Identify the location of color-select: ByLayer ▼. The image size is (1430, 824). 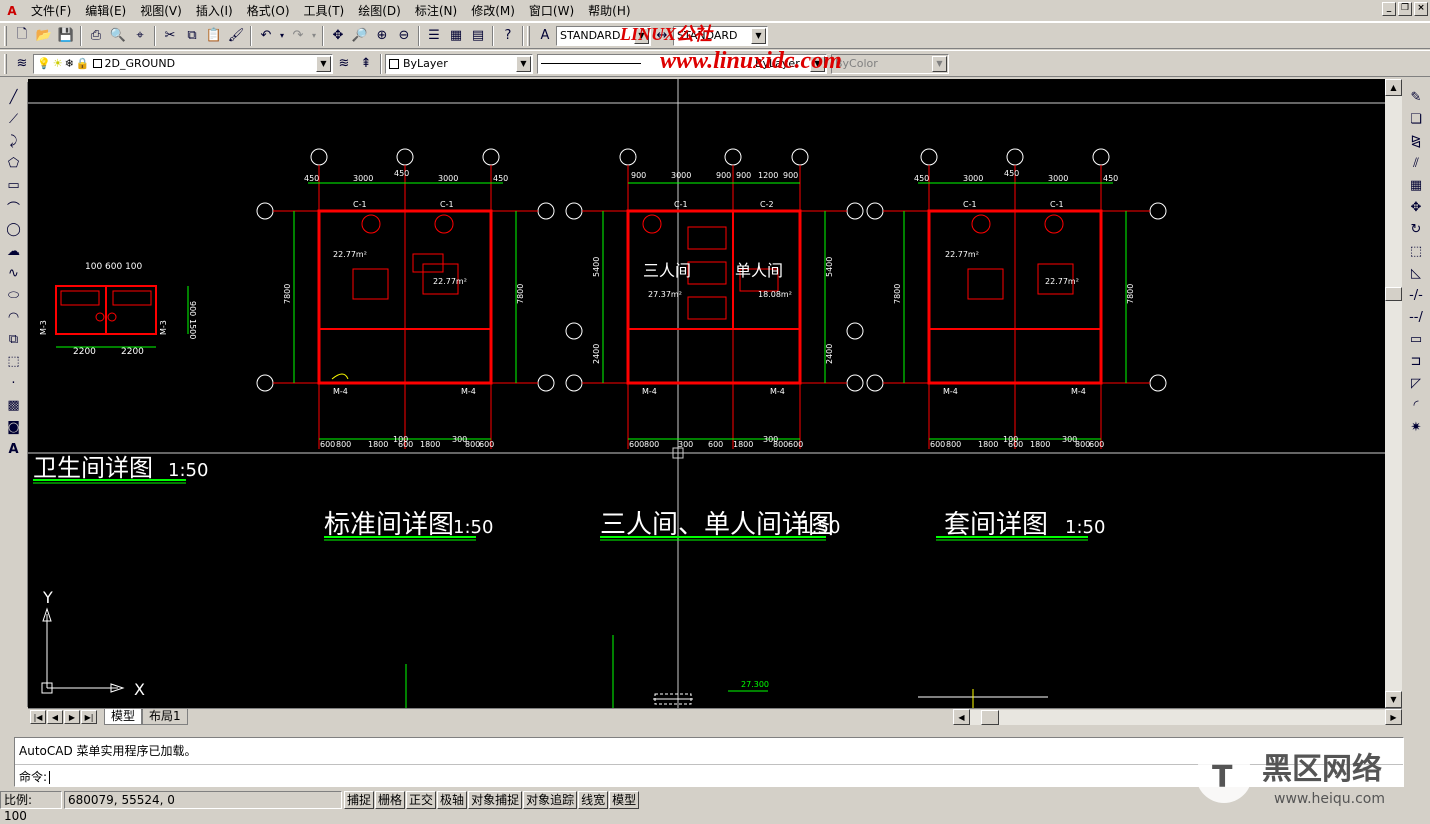
(459, 64).